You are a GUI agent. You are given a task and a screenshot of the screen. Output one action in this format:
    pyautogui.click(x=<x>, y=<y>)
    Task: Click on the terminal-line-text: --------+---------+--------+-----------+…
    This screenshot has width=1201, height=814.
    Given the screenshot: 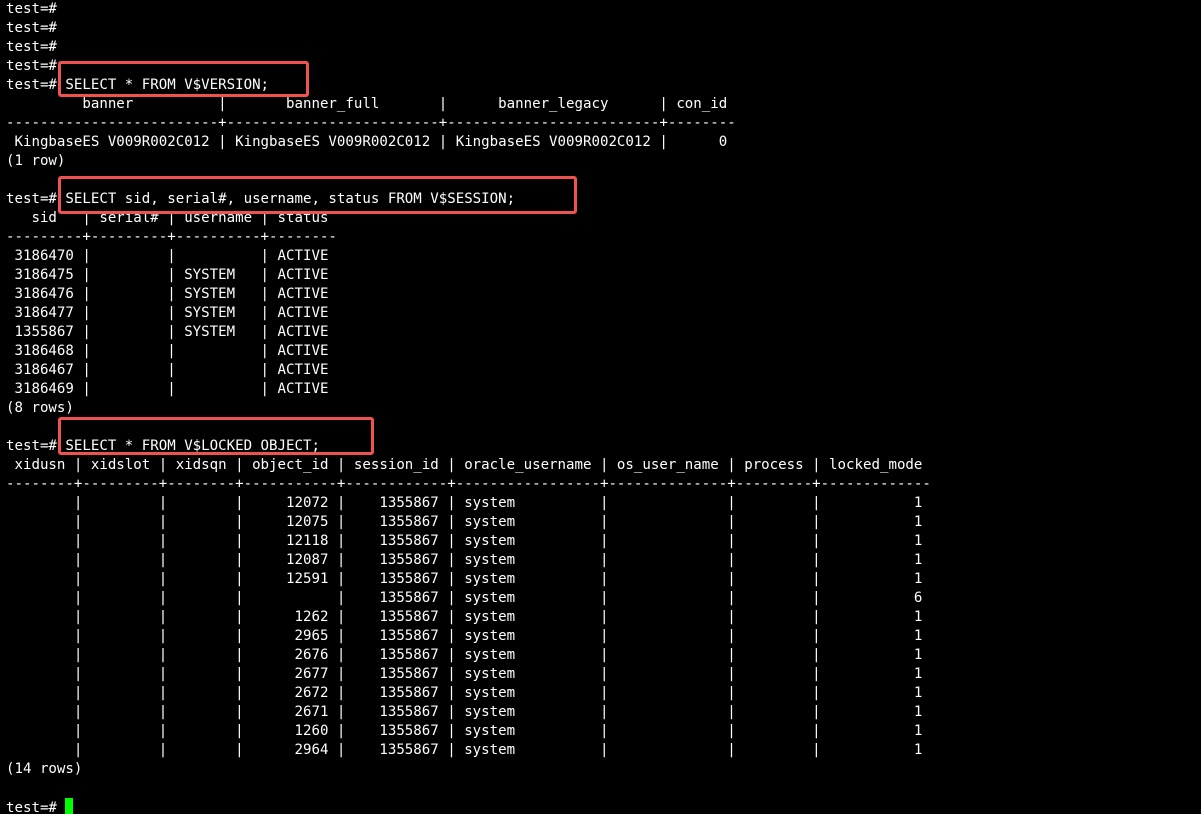 What is the action you would take?
    pyautogui.click(x=468, y=484)
    